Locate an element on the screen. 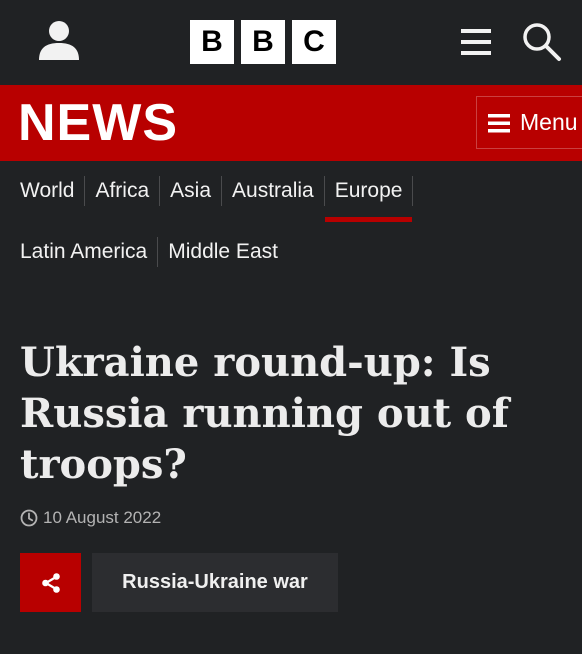 The image size is (582, 654). nav-row: Latin America Middle East is located at coordinates (154, 252).